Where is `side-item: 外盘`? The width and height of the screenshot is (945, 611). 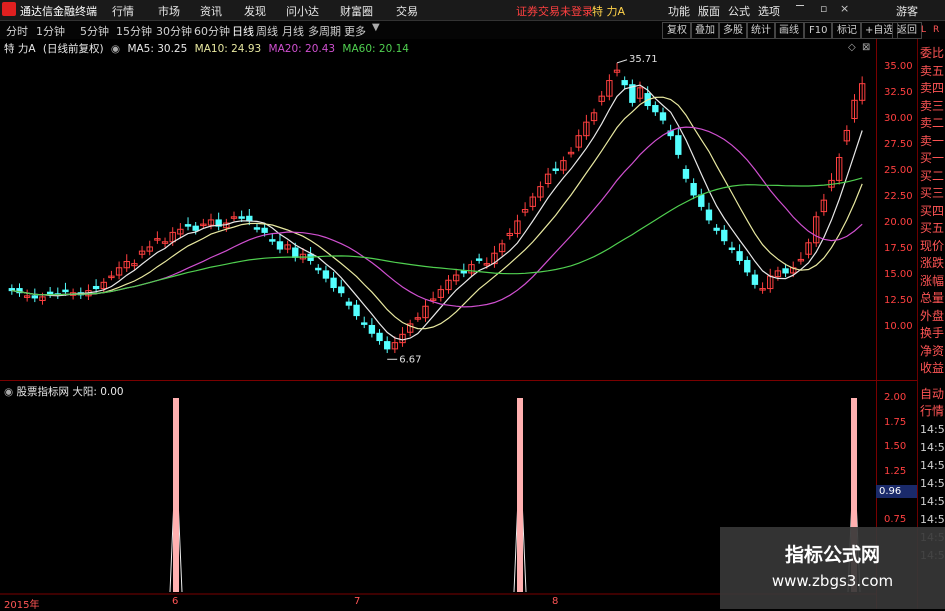 side-item: 外盘 is located at coordinates (932, 315).